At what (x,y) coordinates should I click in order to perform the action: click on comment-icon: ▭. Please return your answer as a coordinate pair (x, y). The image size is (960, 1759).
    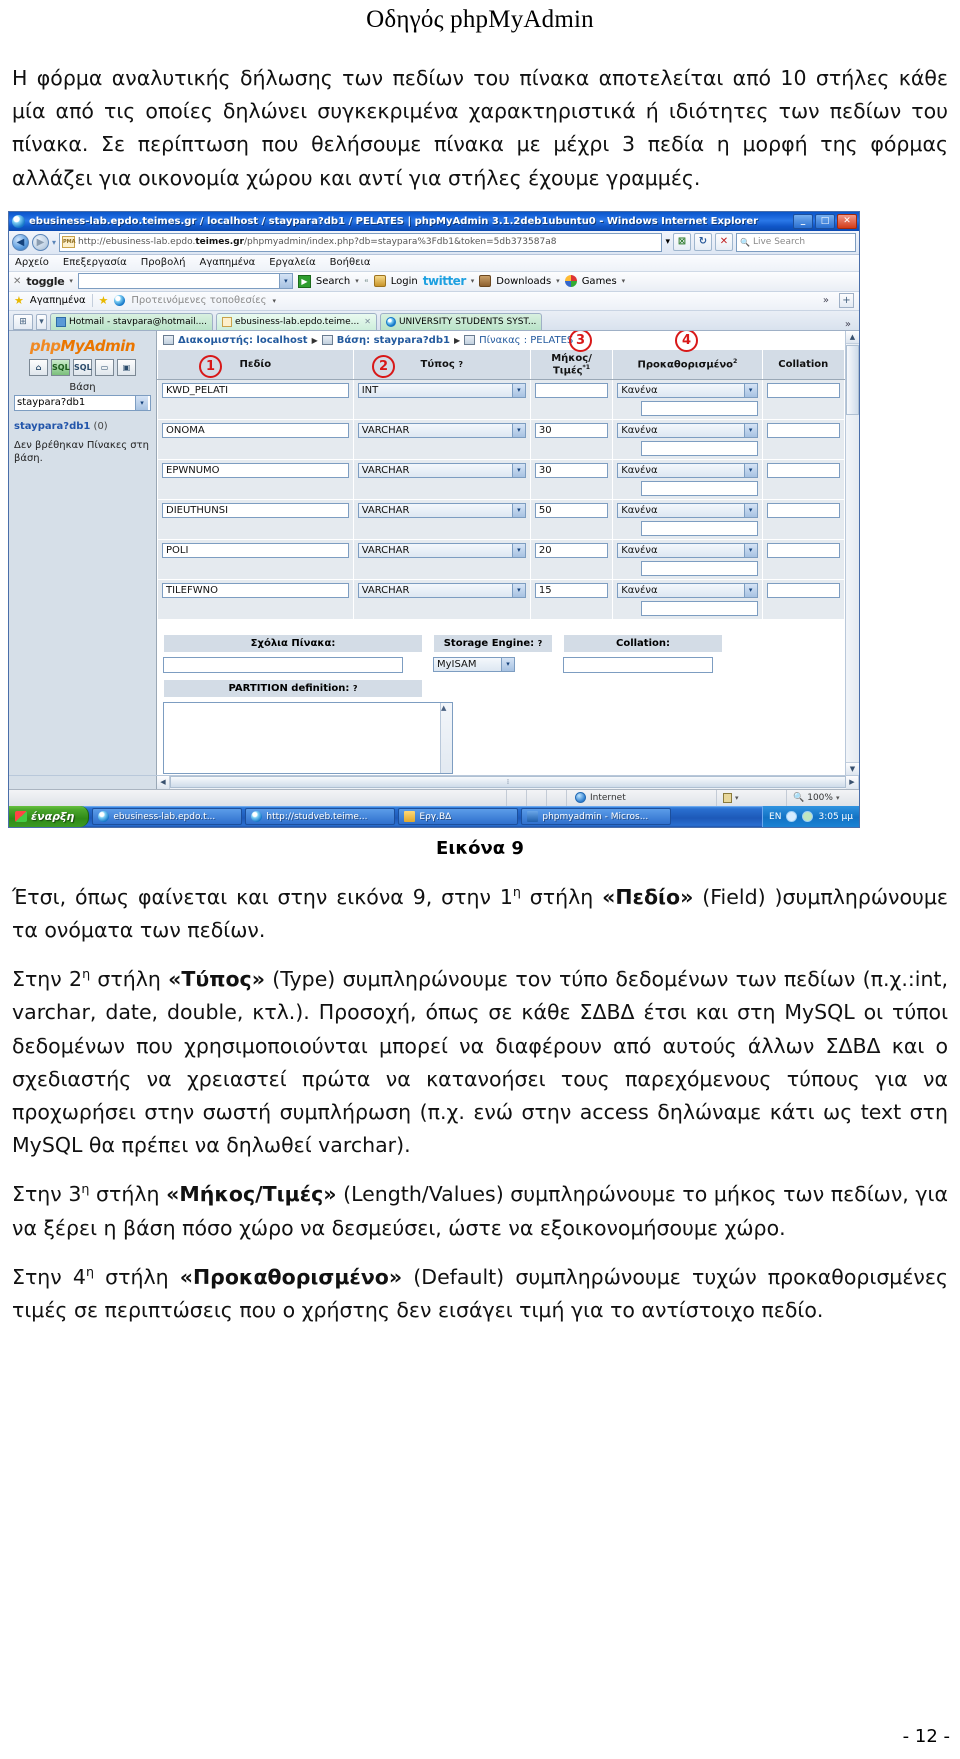
    Looking at the image, I should click on (104, 367).